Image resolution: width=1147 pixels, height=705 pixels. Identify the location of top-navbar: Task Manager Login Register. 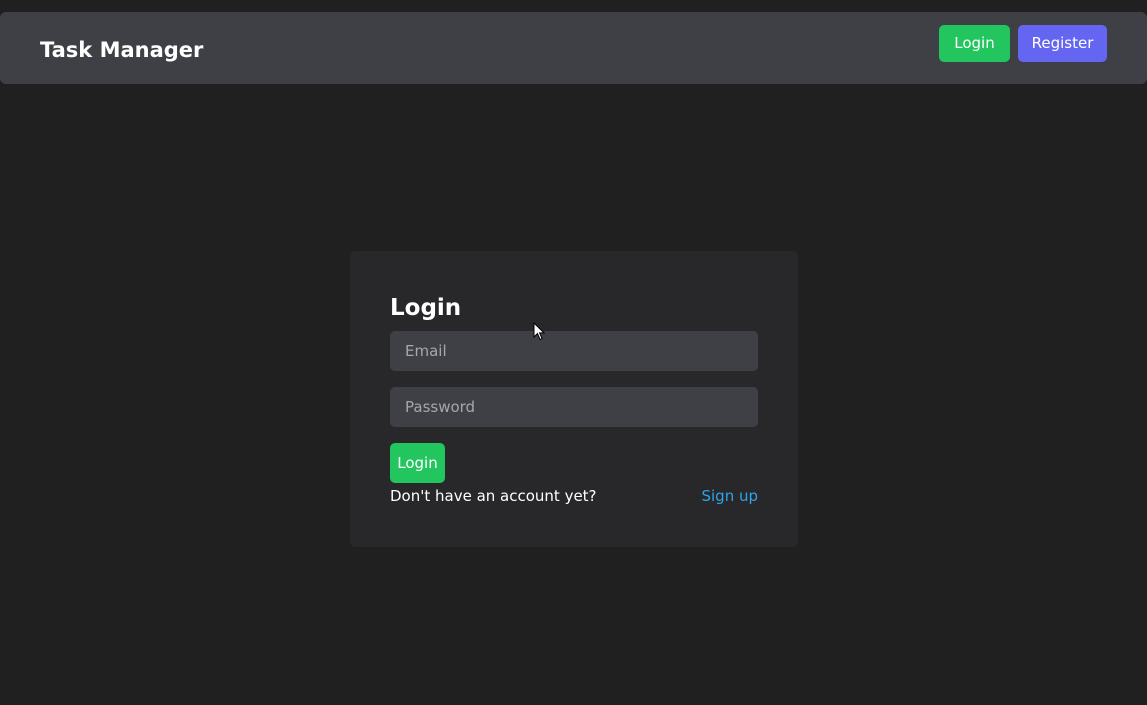
(573, 48).